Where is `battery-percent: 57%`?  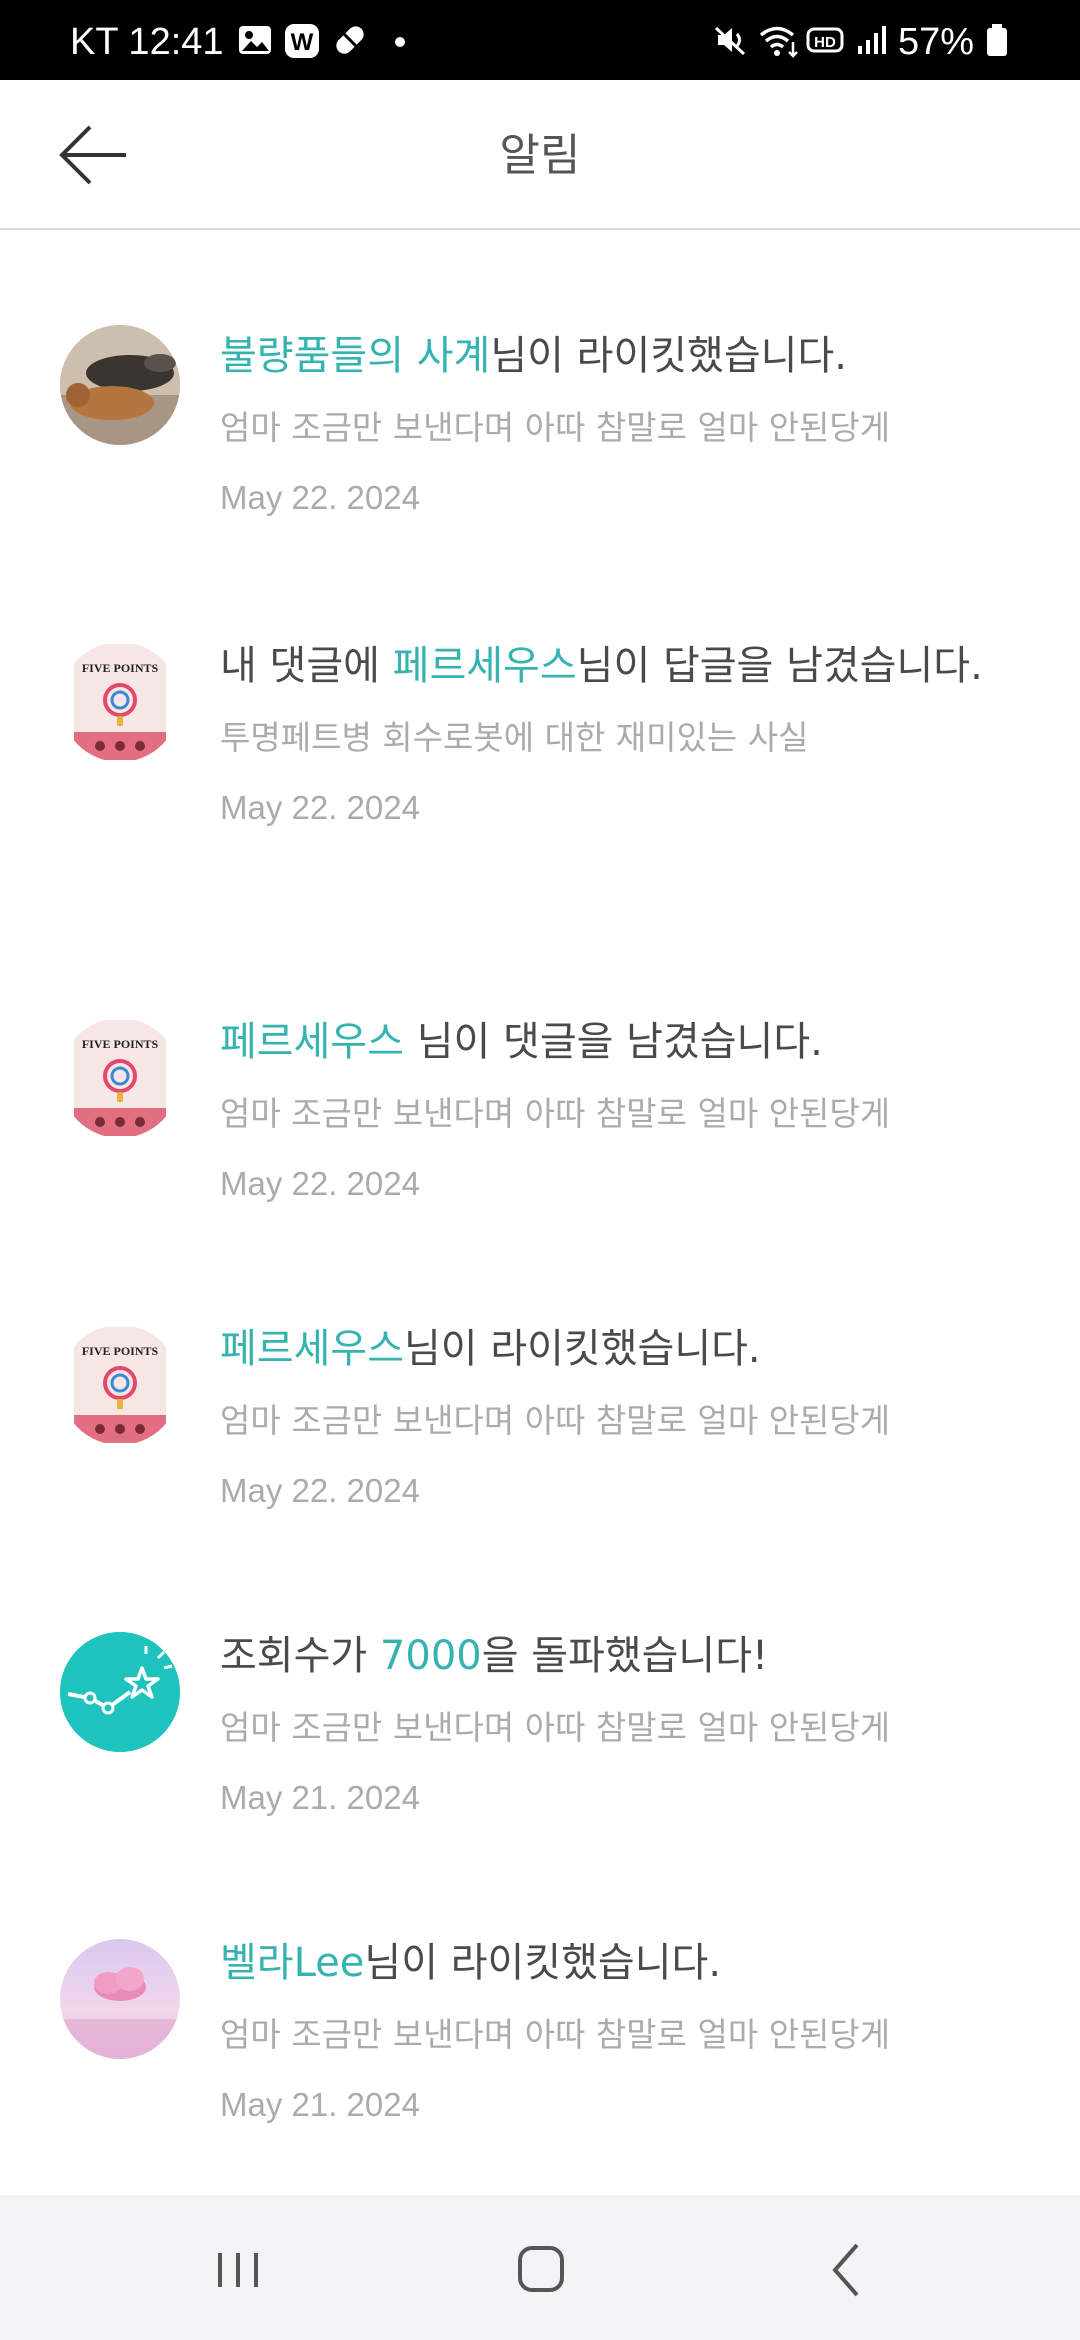 battery-percent: 57% is located at coordinates (936, 42).